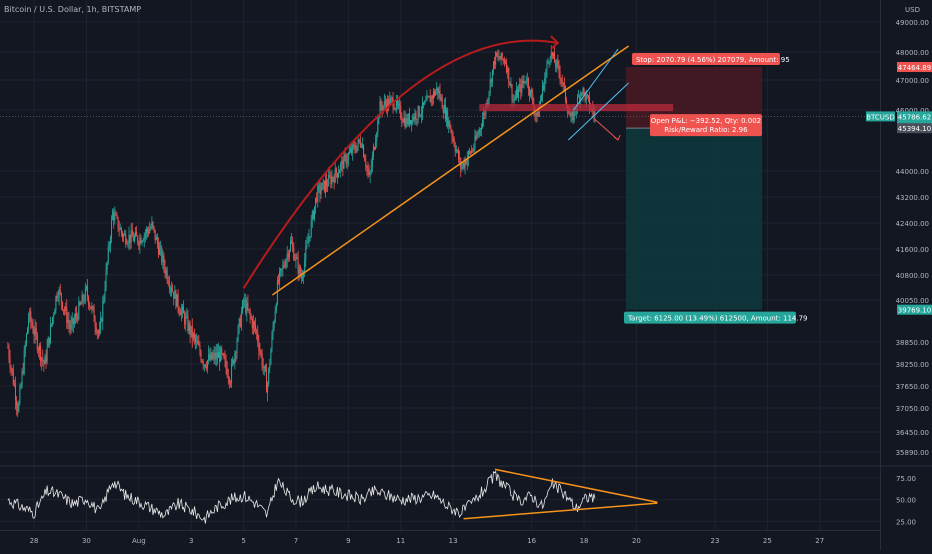 This screenshot has height=554, width=932. What do you see at coordinates (912, 276) in the screenshot?
I see `price-tick-label: 40800.00` at bounding box center [912, 276].